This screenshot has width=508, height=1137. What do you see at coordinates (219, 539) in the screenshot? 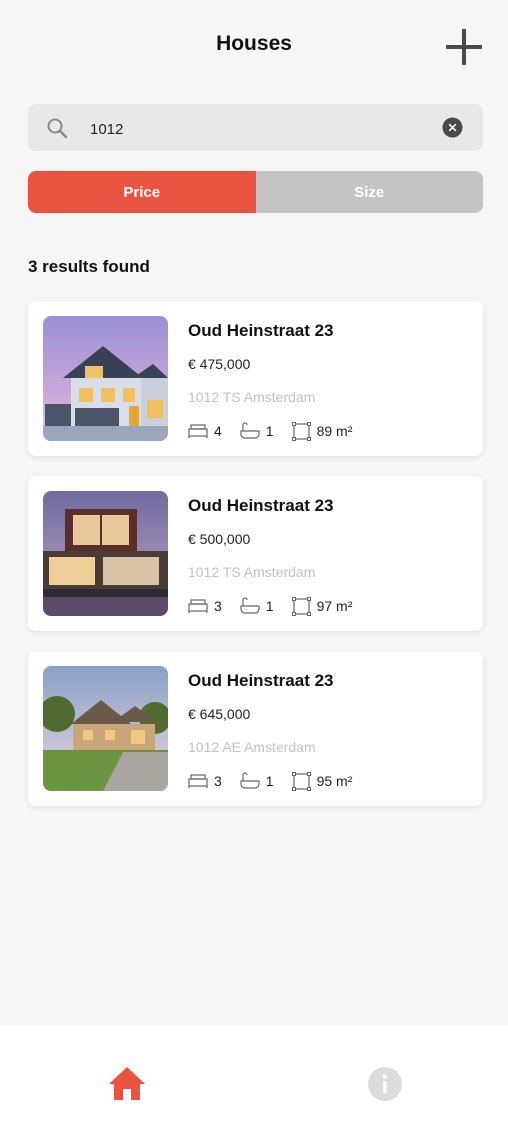
I see `listing-price: € 500,000` at bounding box center [219, 539].